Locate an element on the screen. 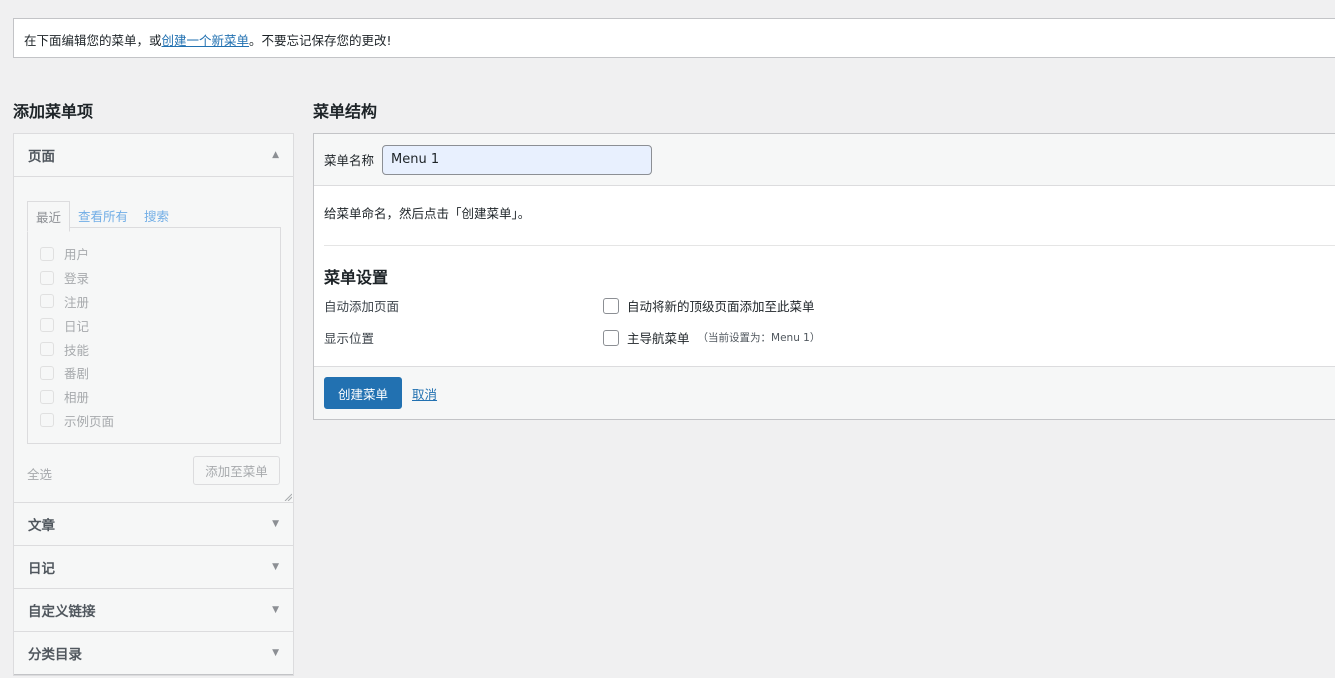 The image size is (1335, 678). section-label: 日记 is located at coordinates (41, 569).